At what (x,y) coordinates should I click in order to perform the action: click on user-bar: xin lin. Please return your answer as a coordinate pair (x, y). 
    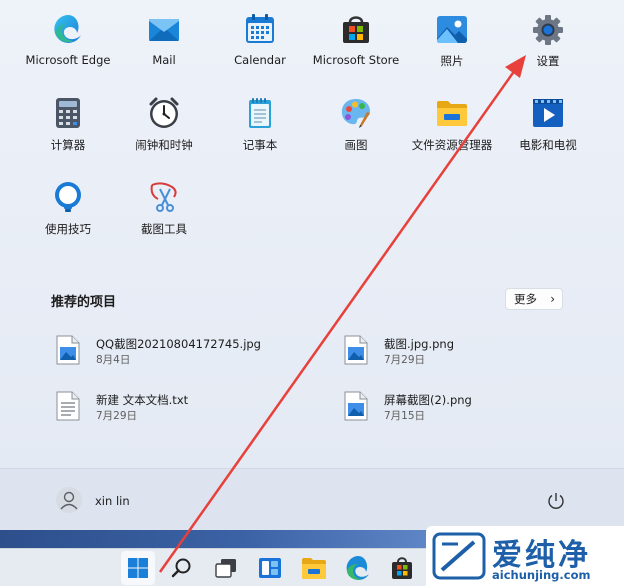
    Looking at the image, I should click on (312, 499).